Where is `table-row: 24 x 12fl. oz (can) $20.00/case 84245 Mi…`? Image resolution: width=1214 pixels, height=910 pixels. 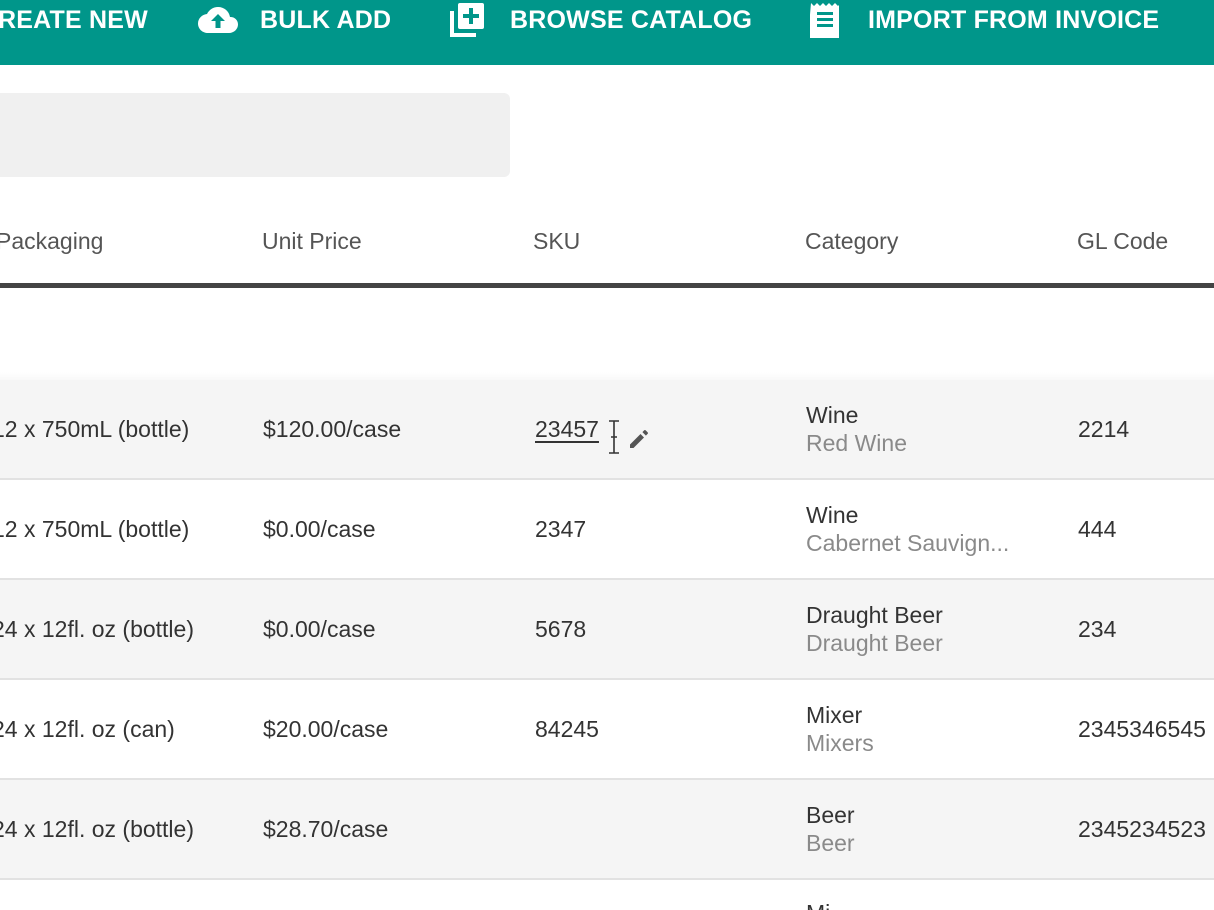 table-row: 24 x 12fl. oz (can) $20.00/case 84245 Mi… is located at coordinates (607, 730).